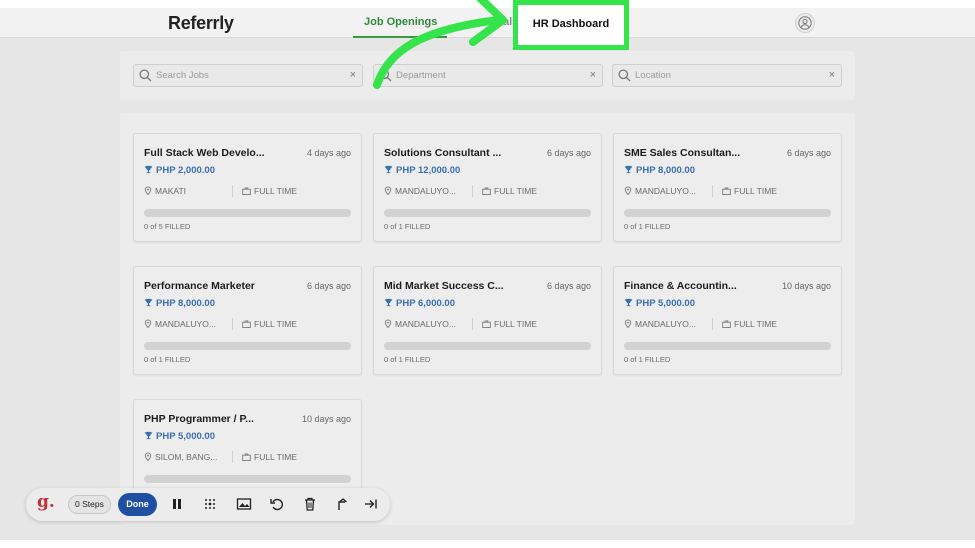 The height and width of the screenshot is (548, 975). I want to click on recorder-toolbar: g. 0 Steps Done, so click(208, 504).